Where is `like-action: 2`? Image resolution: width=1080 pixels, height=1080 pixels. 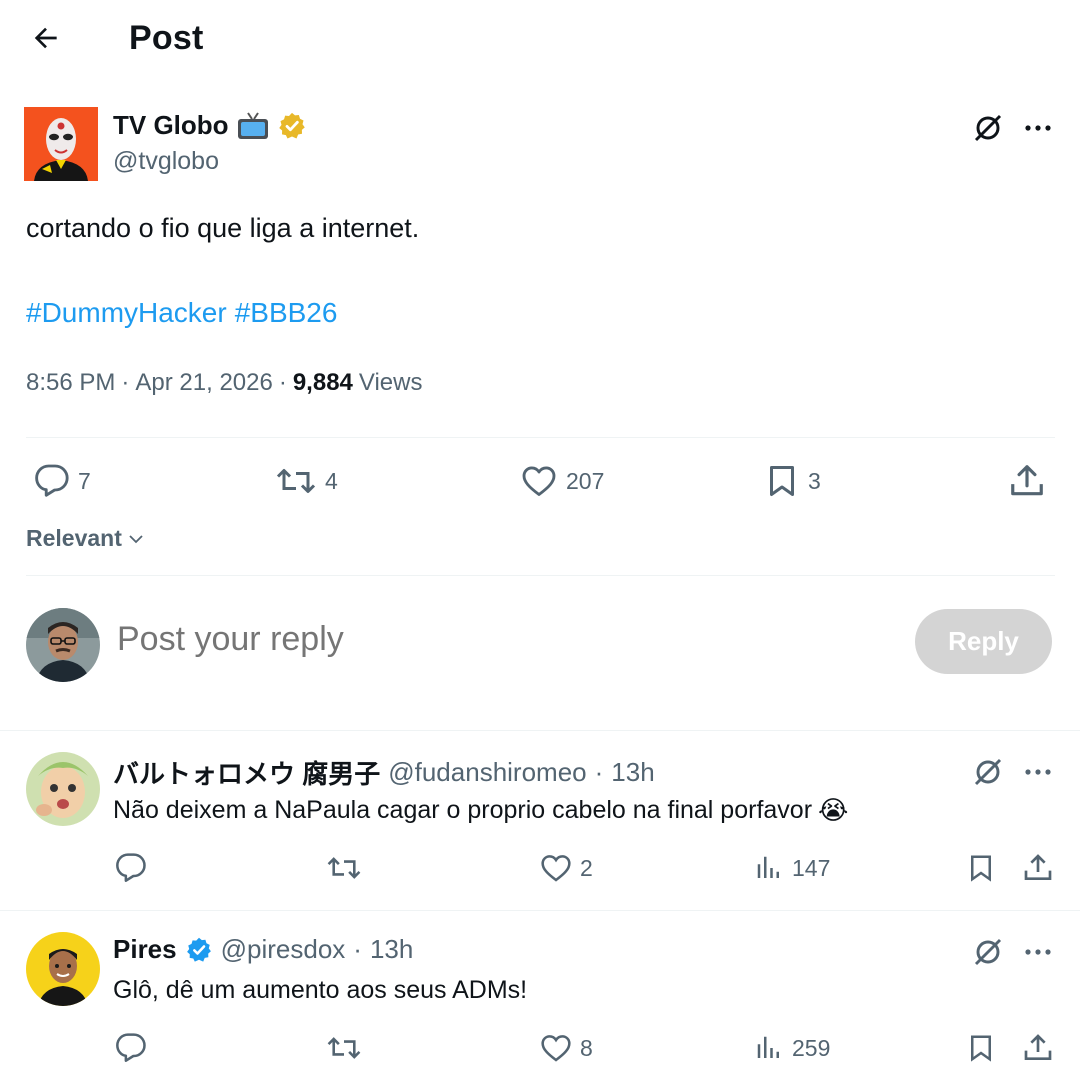 like-action: 2 is located at coordinates (566, 868).